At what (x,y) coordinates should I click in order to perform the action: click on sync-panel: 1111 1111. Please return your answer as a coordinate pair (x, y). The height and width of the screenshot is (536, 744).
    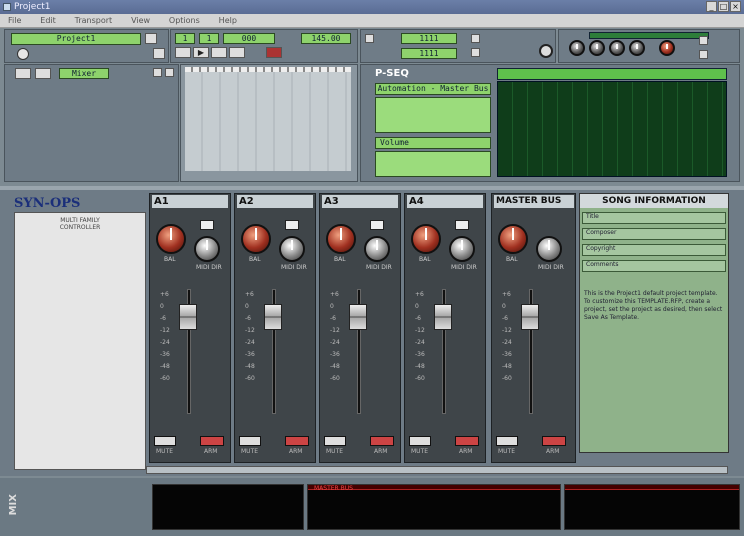
    Looking at the image, I should click on (458, 46).